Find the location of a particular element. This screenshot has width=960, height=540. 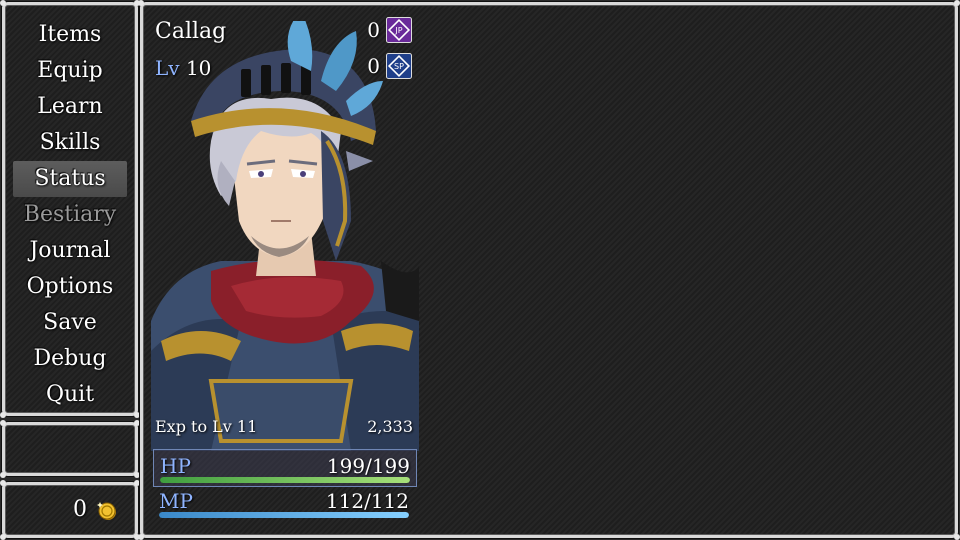

sp-icon: SP is located at coordinates (399, 66).